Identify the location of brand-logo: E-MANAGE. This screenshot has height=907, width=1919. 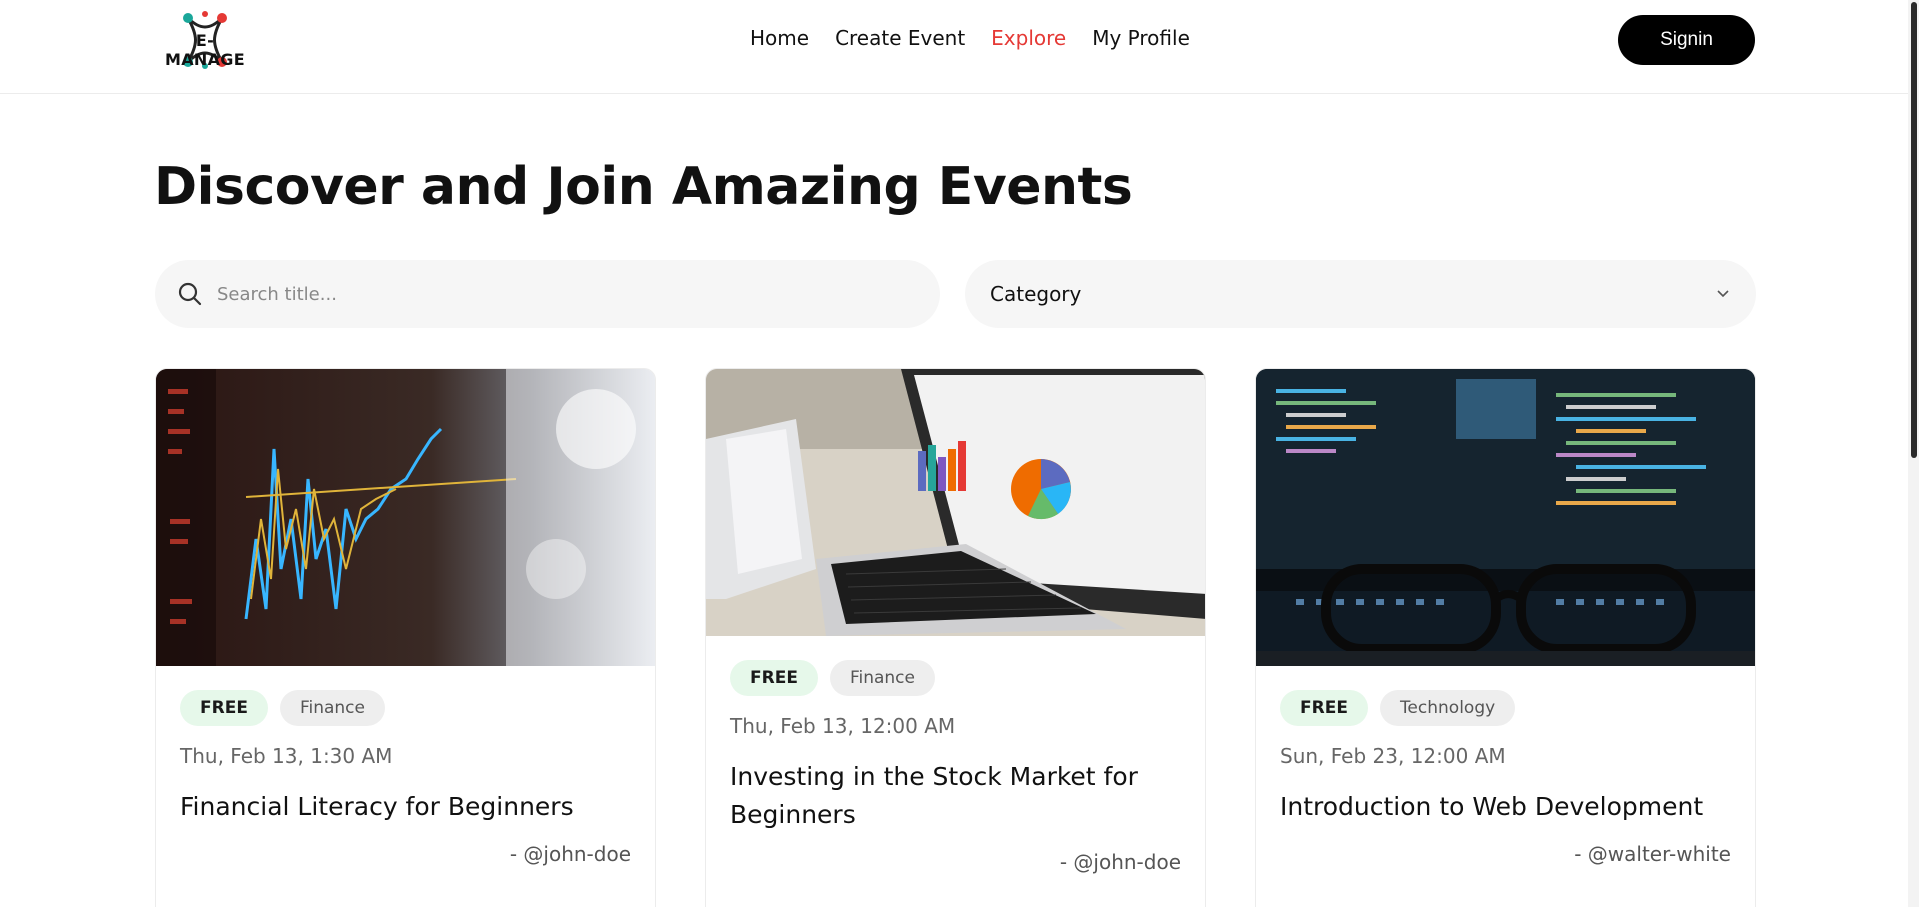
(205, 40).